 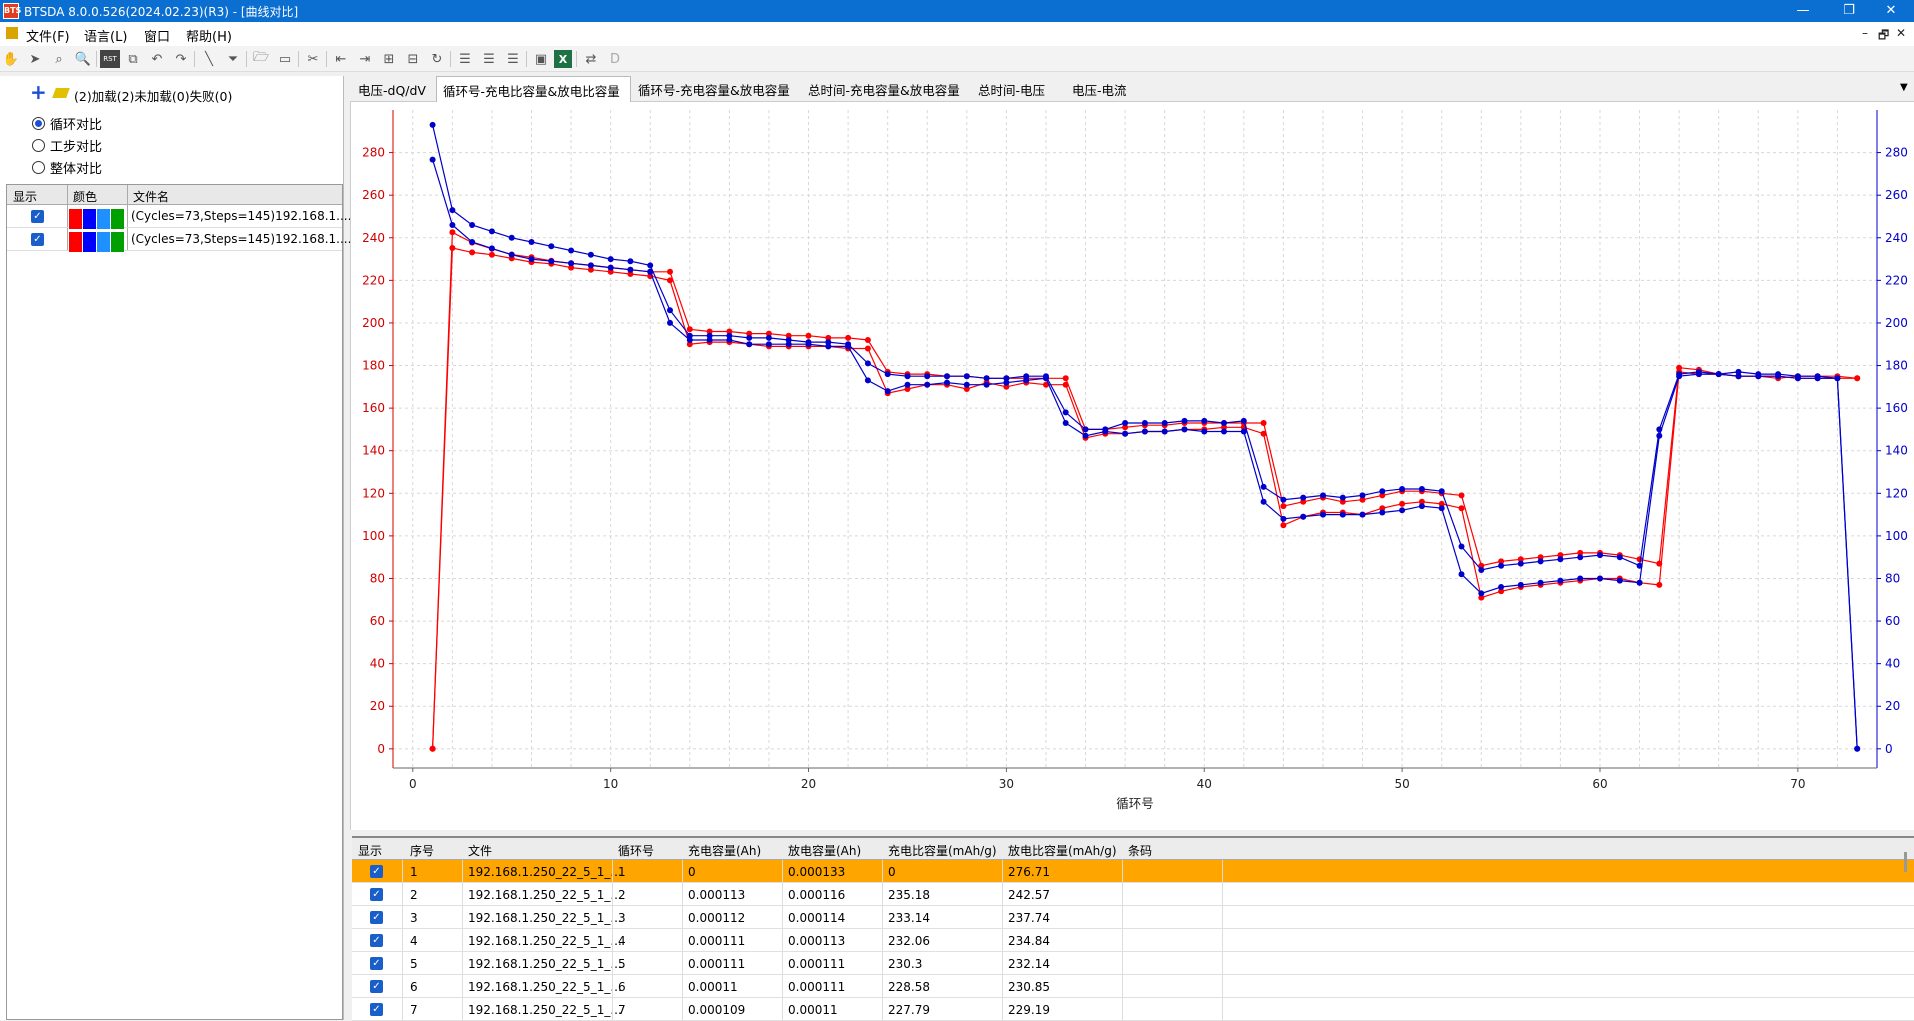 What do you see at coordinates (1099, 89) in the screenshot?
I see `tab-voltage-current: 电压-电流` at bounding box center [1099, 89].